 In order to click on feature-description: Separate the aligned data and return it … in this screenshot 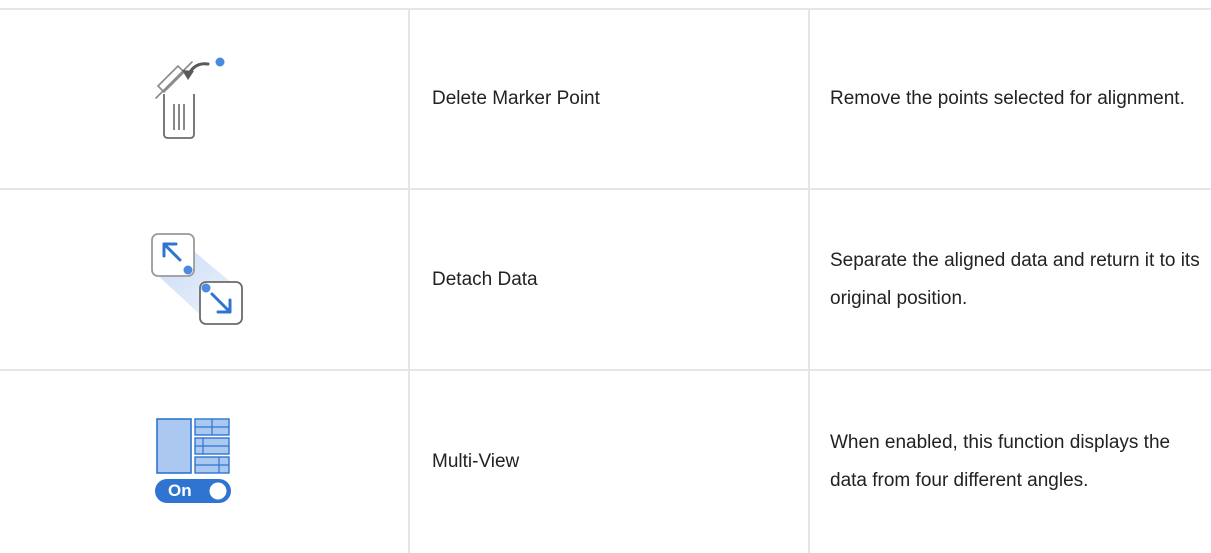, I will do `click(1015, 279)`.